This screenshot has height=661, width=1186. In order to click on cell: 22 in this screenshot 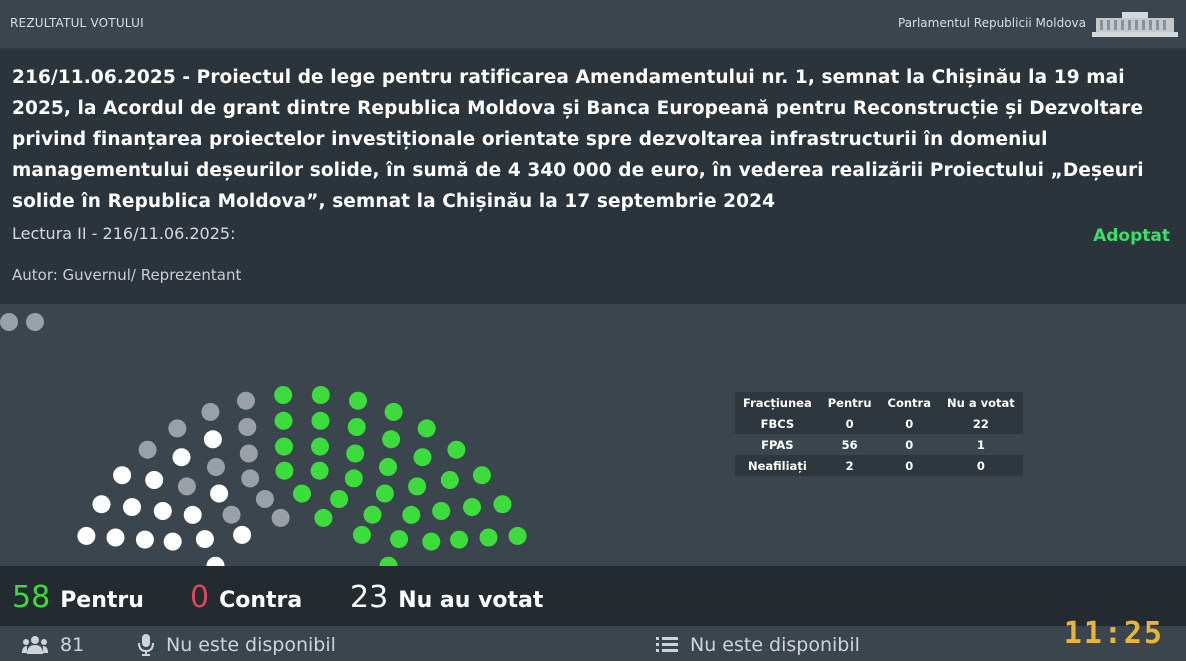, I will do `click(980, 423)`.